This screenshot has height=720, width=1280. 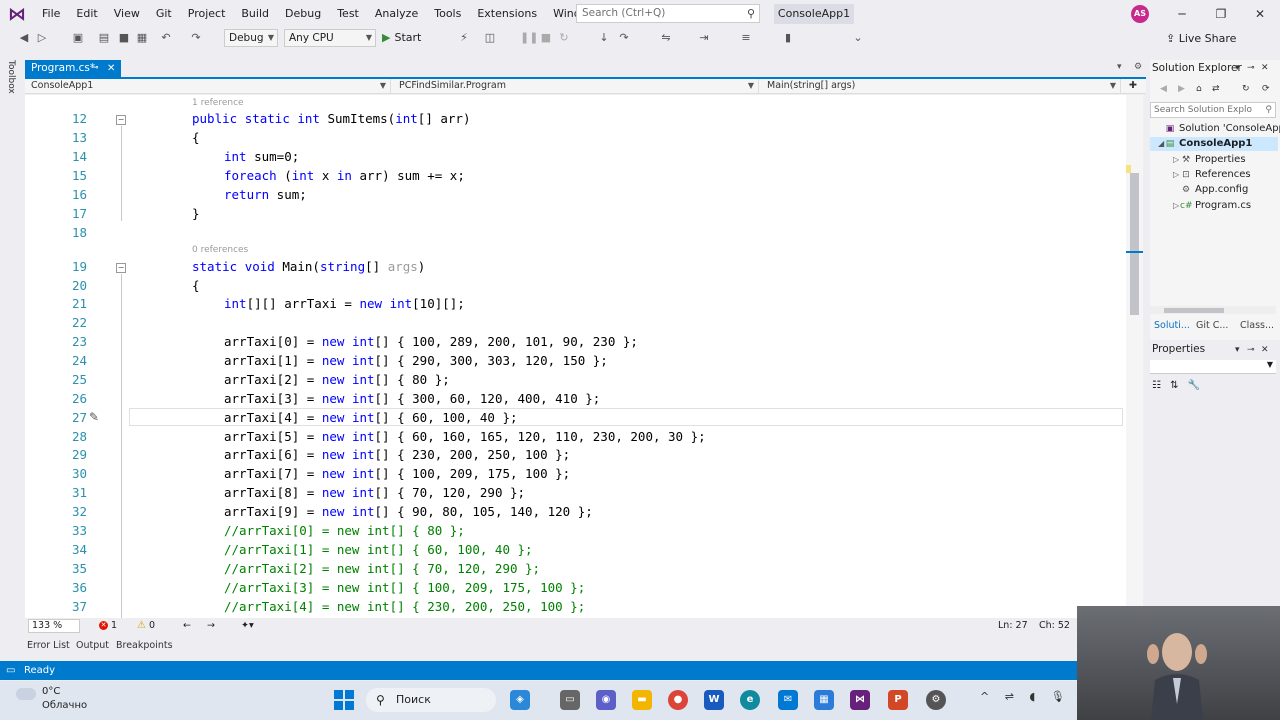 What do you see at coordinates (1215, 205) in the screenshot?
I see `tree-item-program-cs: c# Program.cs` at bounding box center [1215, 205].